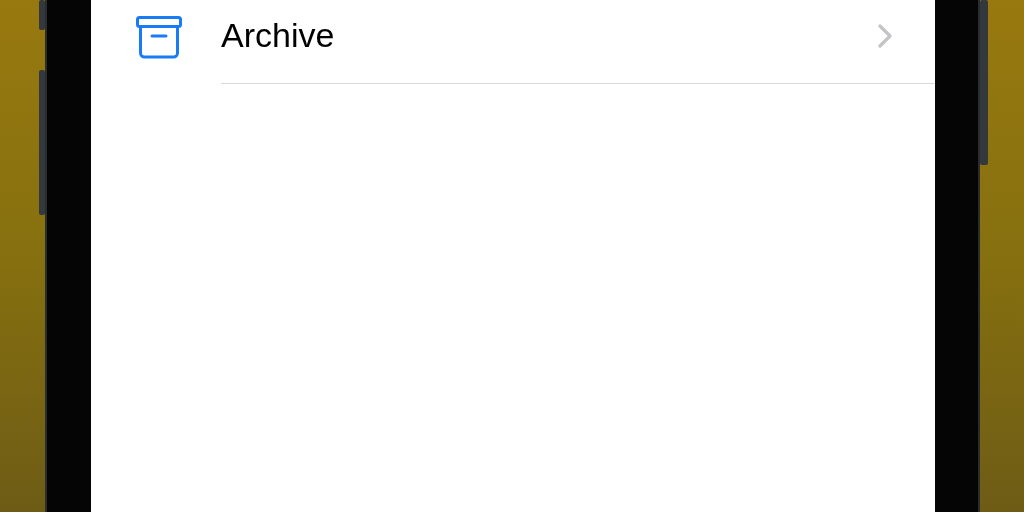  I want to click on chevron-icon, so click(885, 35).